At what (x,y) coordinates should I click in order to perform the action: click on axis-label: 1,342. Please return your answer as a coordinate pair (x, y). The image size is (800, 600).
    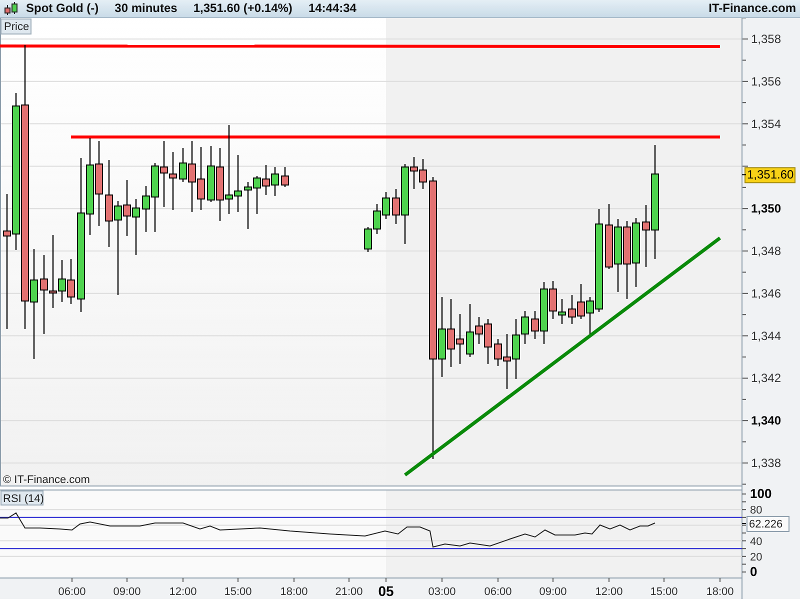
    Looking at the image, I should click on (766, 378).